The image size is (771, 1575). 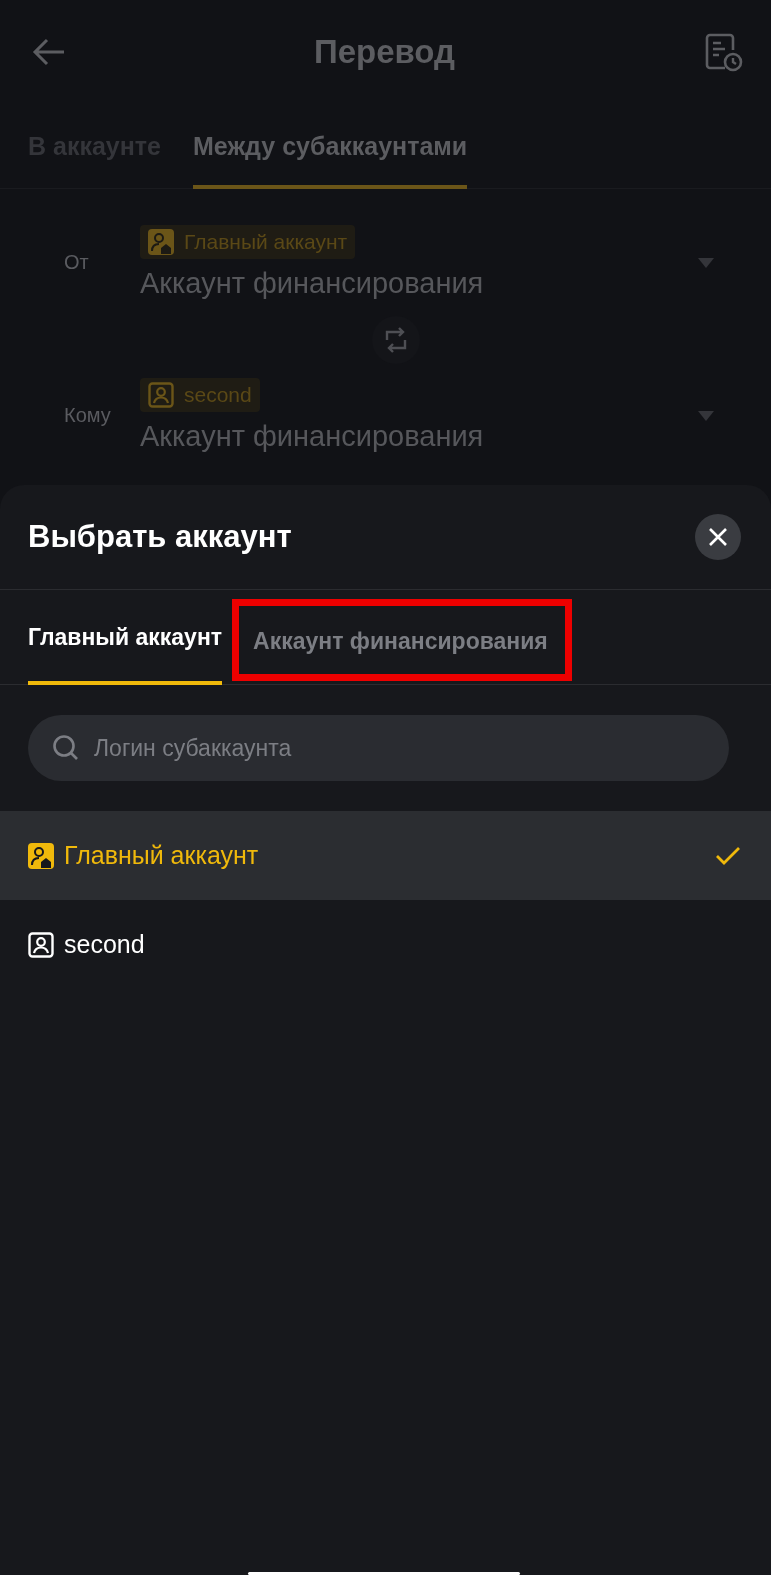 I want to click on search-field: Логин субаккаунта, so click(x=378, y=748).